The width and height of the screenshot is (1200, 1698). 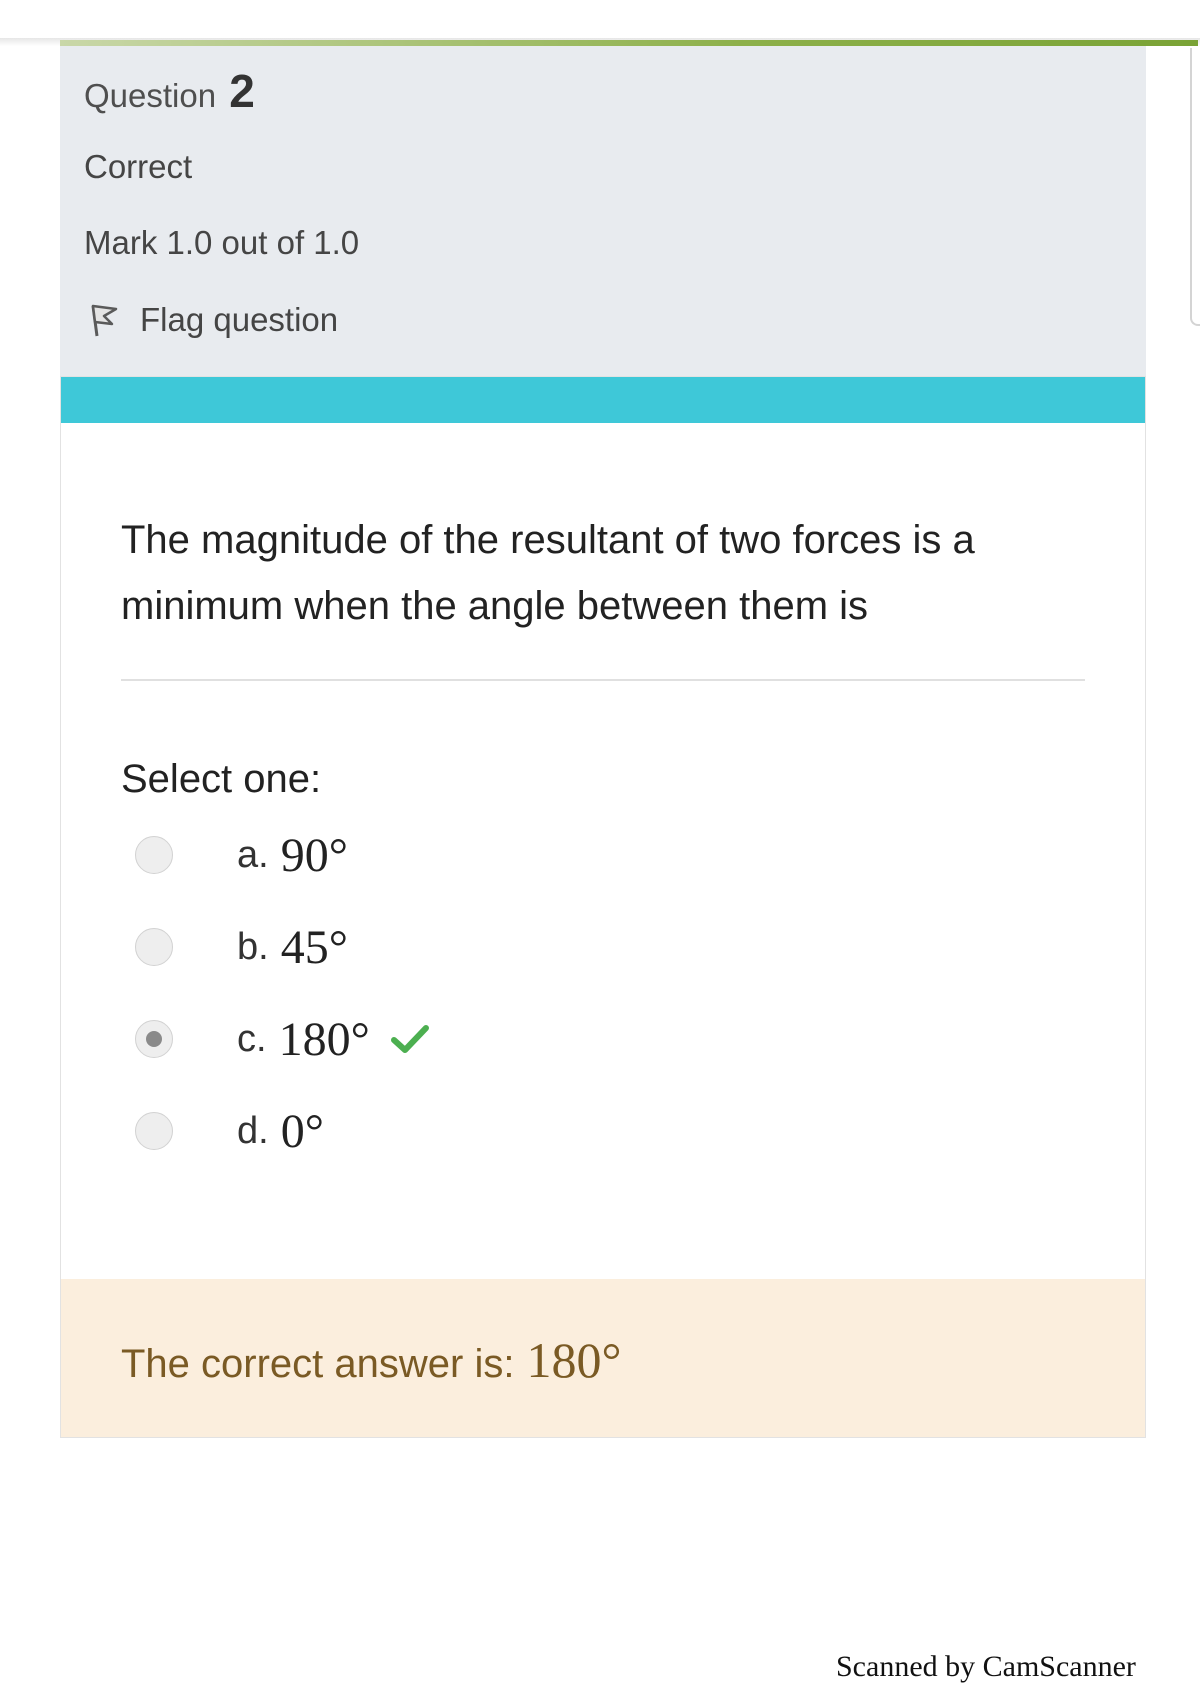 What do you see at coordinates (221, 779) in the screenshot?
I see `select-one-prompt: Select one:` at bounding box center [221, 779].